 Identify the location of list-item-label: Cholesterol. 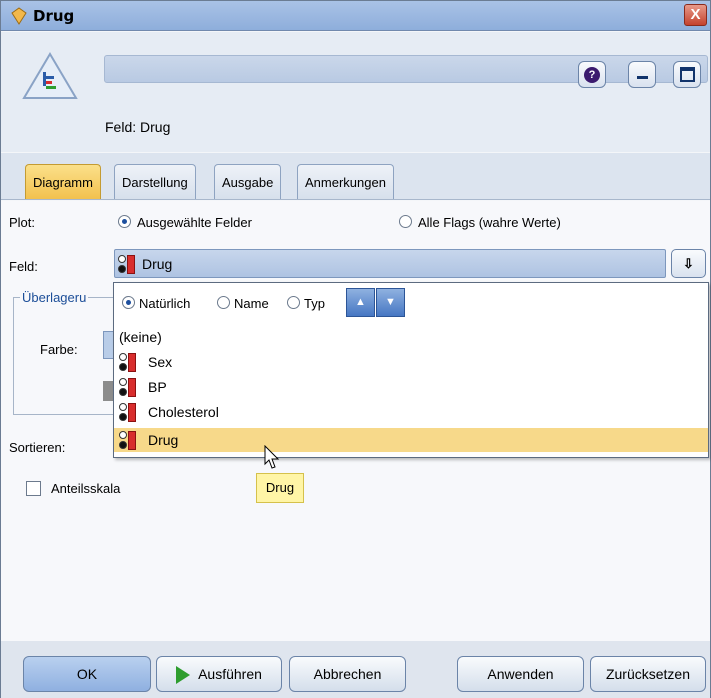
(183, 412).